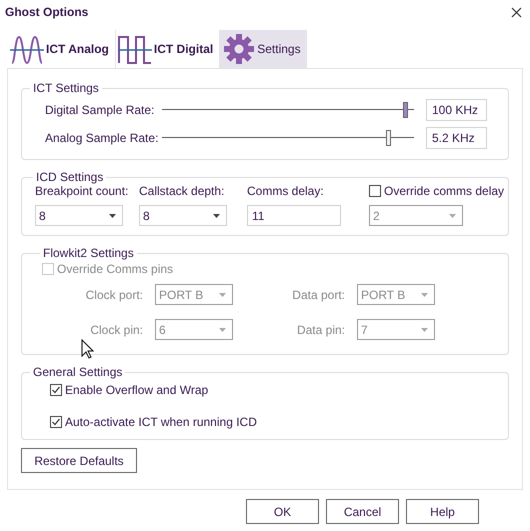 This screenshot has height=531, width=530. Describe the element at coordinates (115, 295) in the screenshot. I see `field-label: Clock port:` at that location.